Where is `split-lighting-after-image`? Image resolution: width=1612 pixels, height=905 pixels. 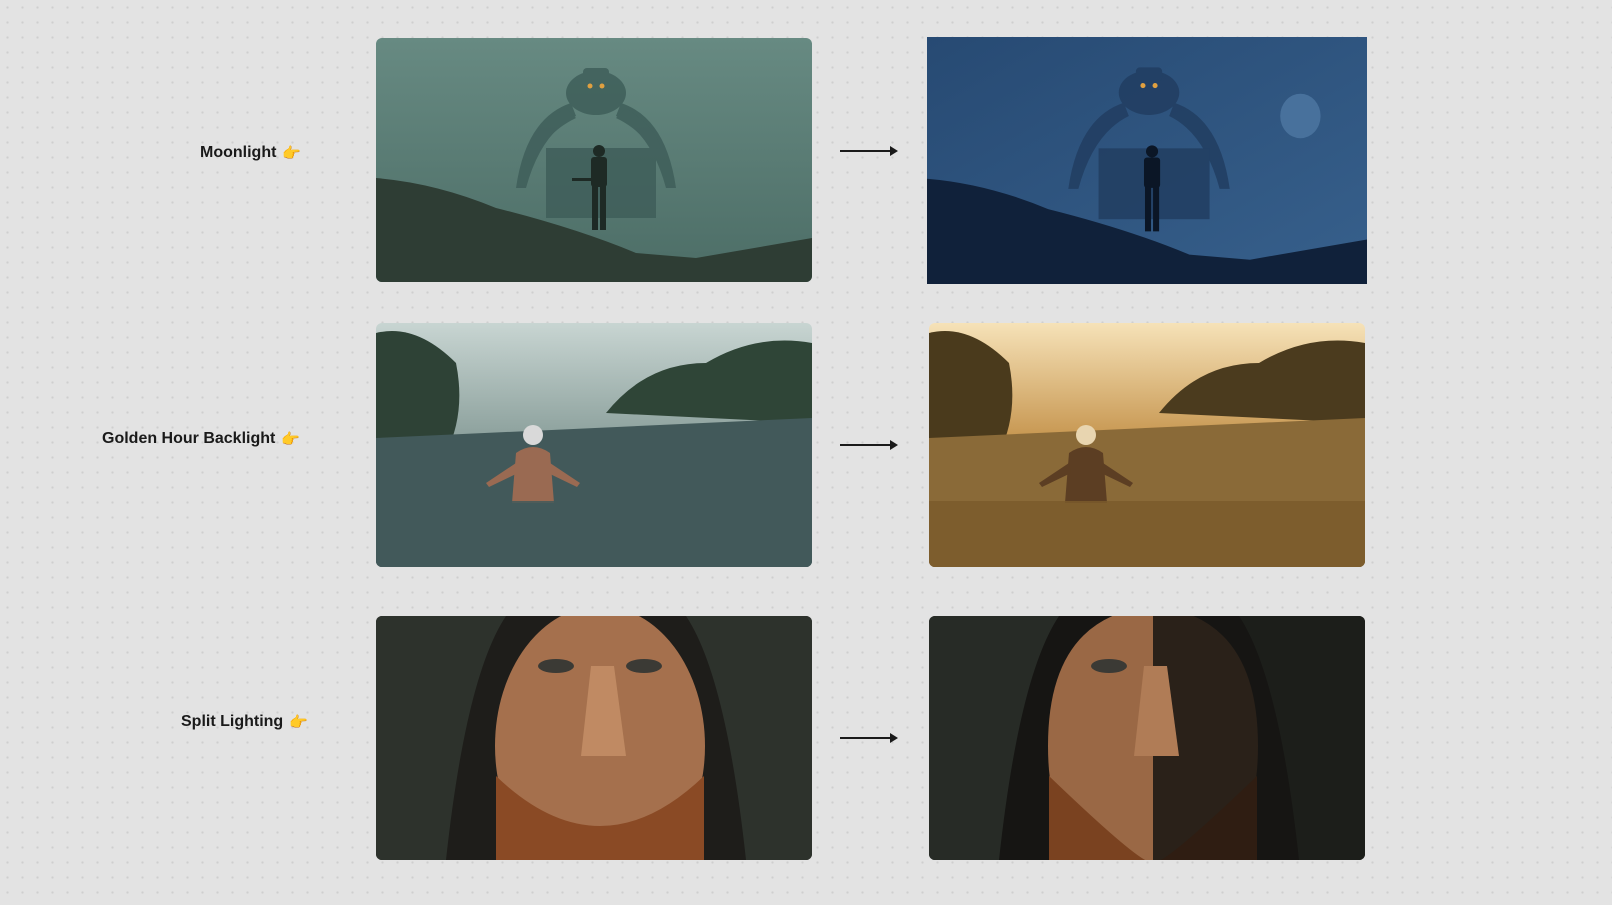
split-lighting-after-image is located at coordinates (1147, 738).